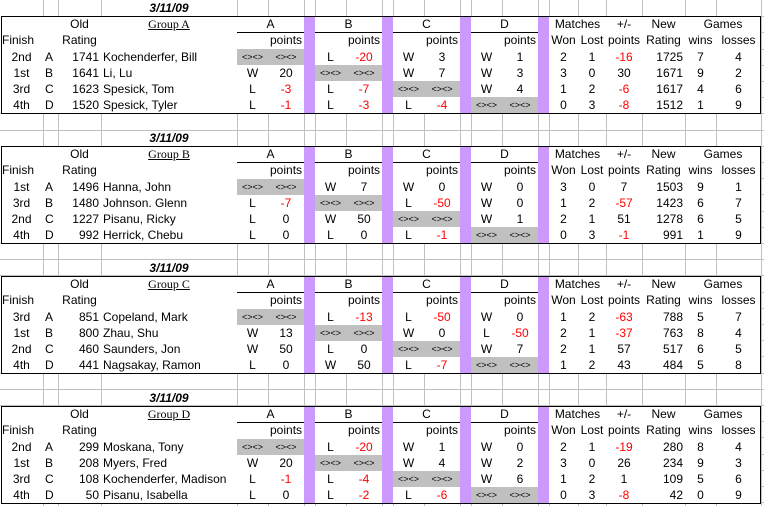 Image resolution: width=764 pixels, height=506 pixels. What do you see at coordinates (169, 447) in the screenshot?
I see `player-name-cell: Moskana, Tony` at bounding box center [169, 447].